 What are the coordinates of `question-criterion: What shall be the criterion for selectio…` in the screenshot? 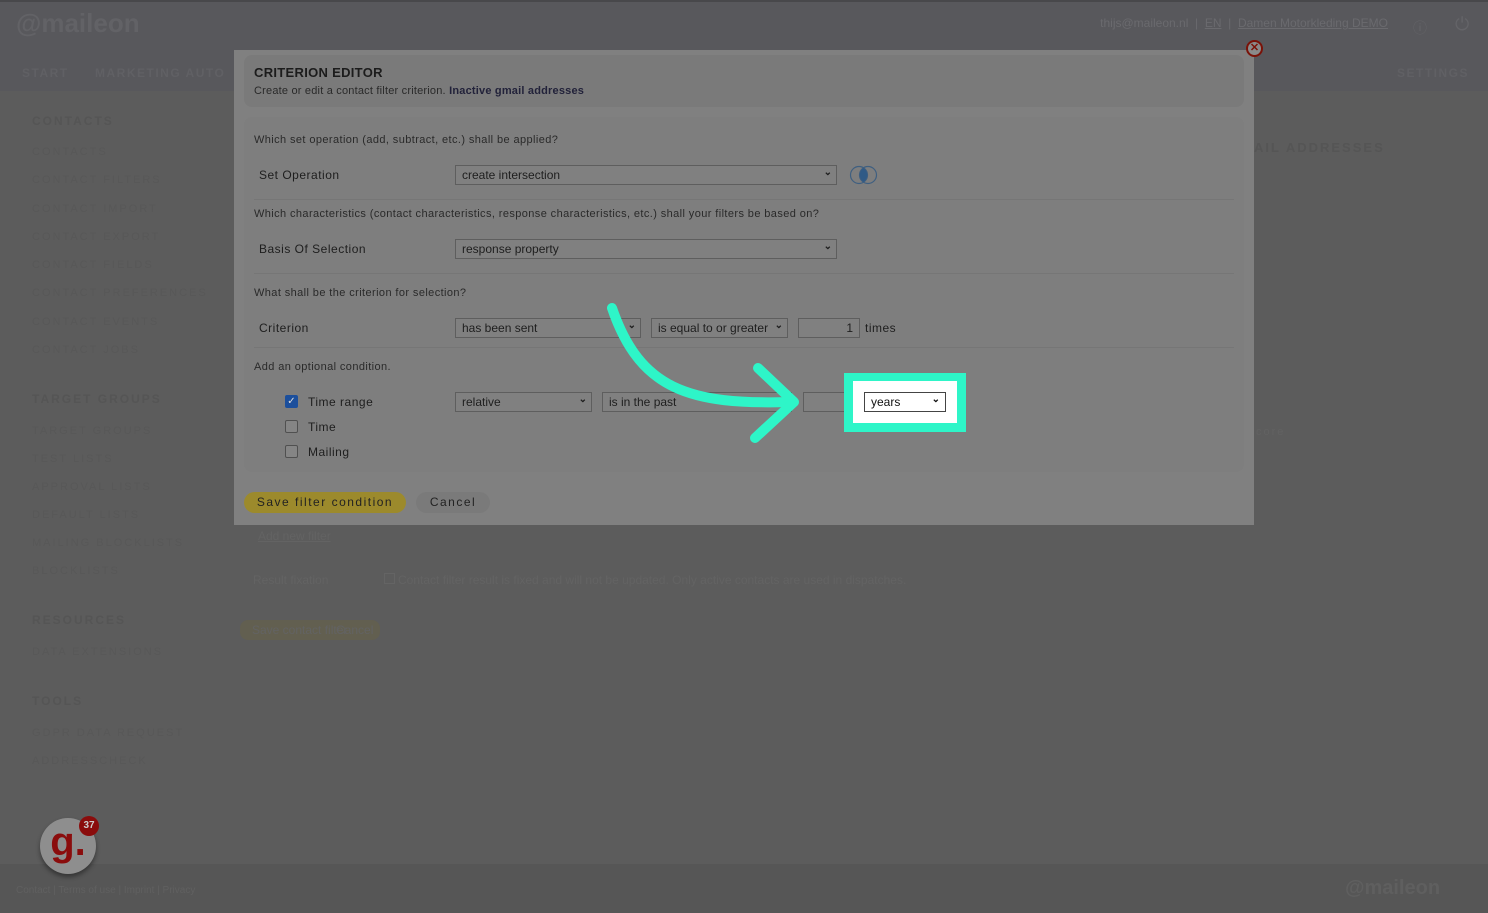 It's located at (360, 293).